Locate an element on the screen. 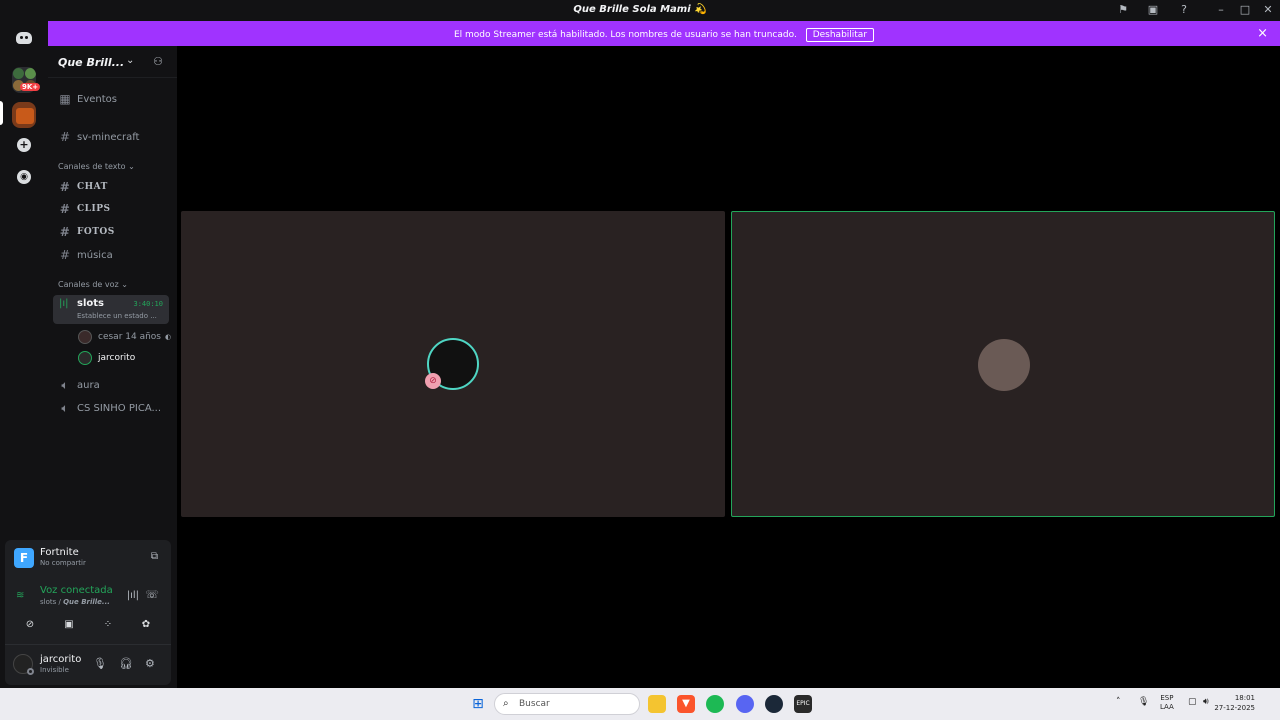  title-bar: Que Brille Sola Mami 💫 ⚑ ▣ ? – □ ✕ is located at coordinates (640, 10).